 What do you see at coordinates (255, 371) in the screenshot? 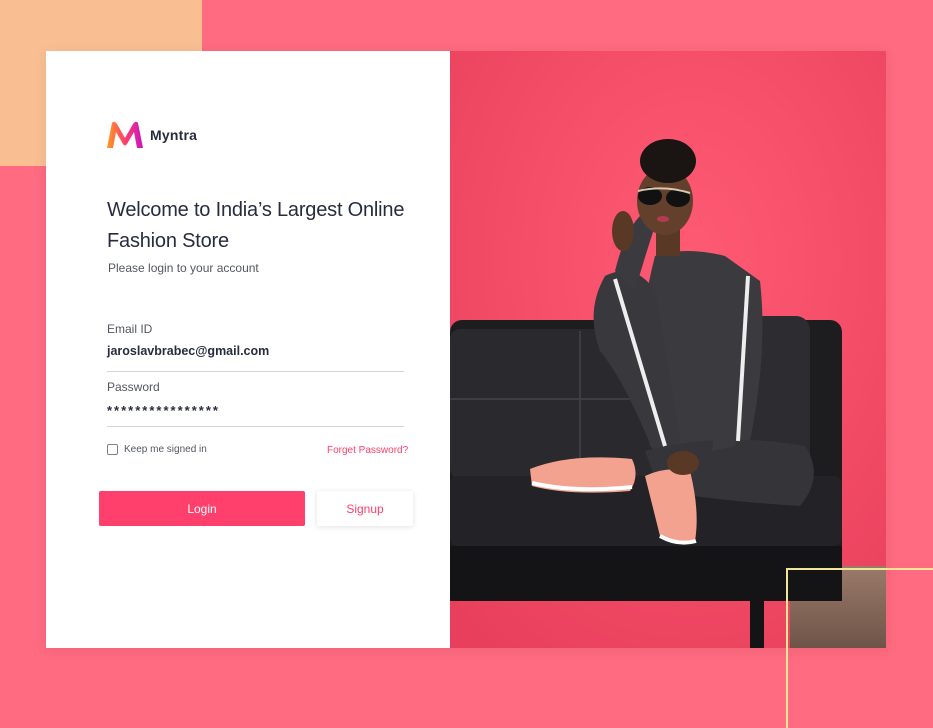
I see `email-underline` at bounding box center [255, 371].